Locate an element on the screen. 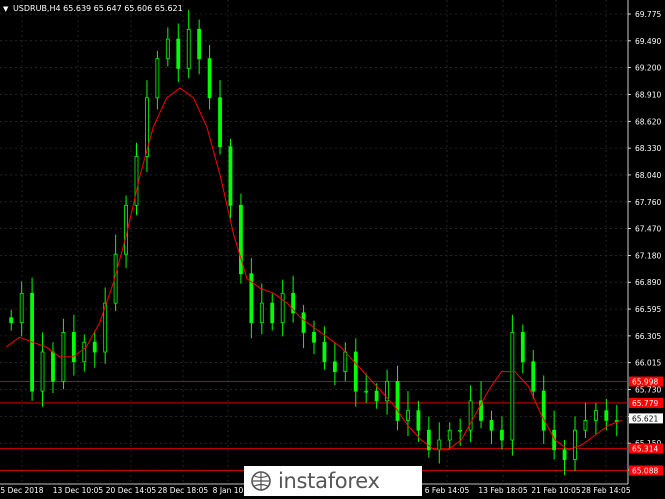 The height and width of the screenshot is (499, 665). watermark-logo: instaforex is located at coordinates (333, 481).